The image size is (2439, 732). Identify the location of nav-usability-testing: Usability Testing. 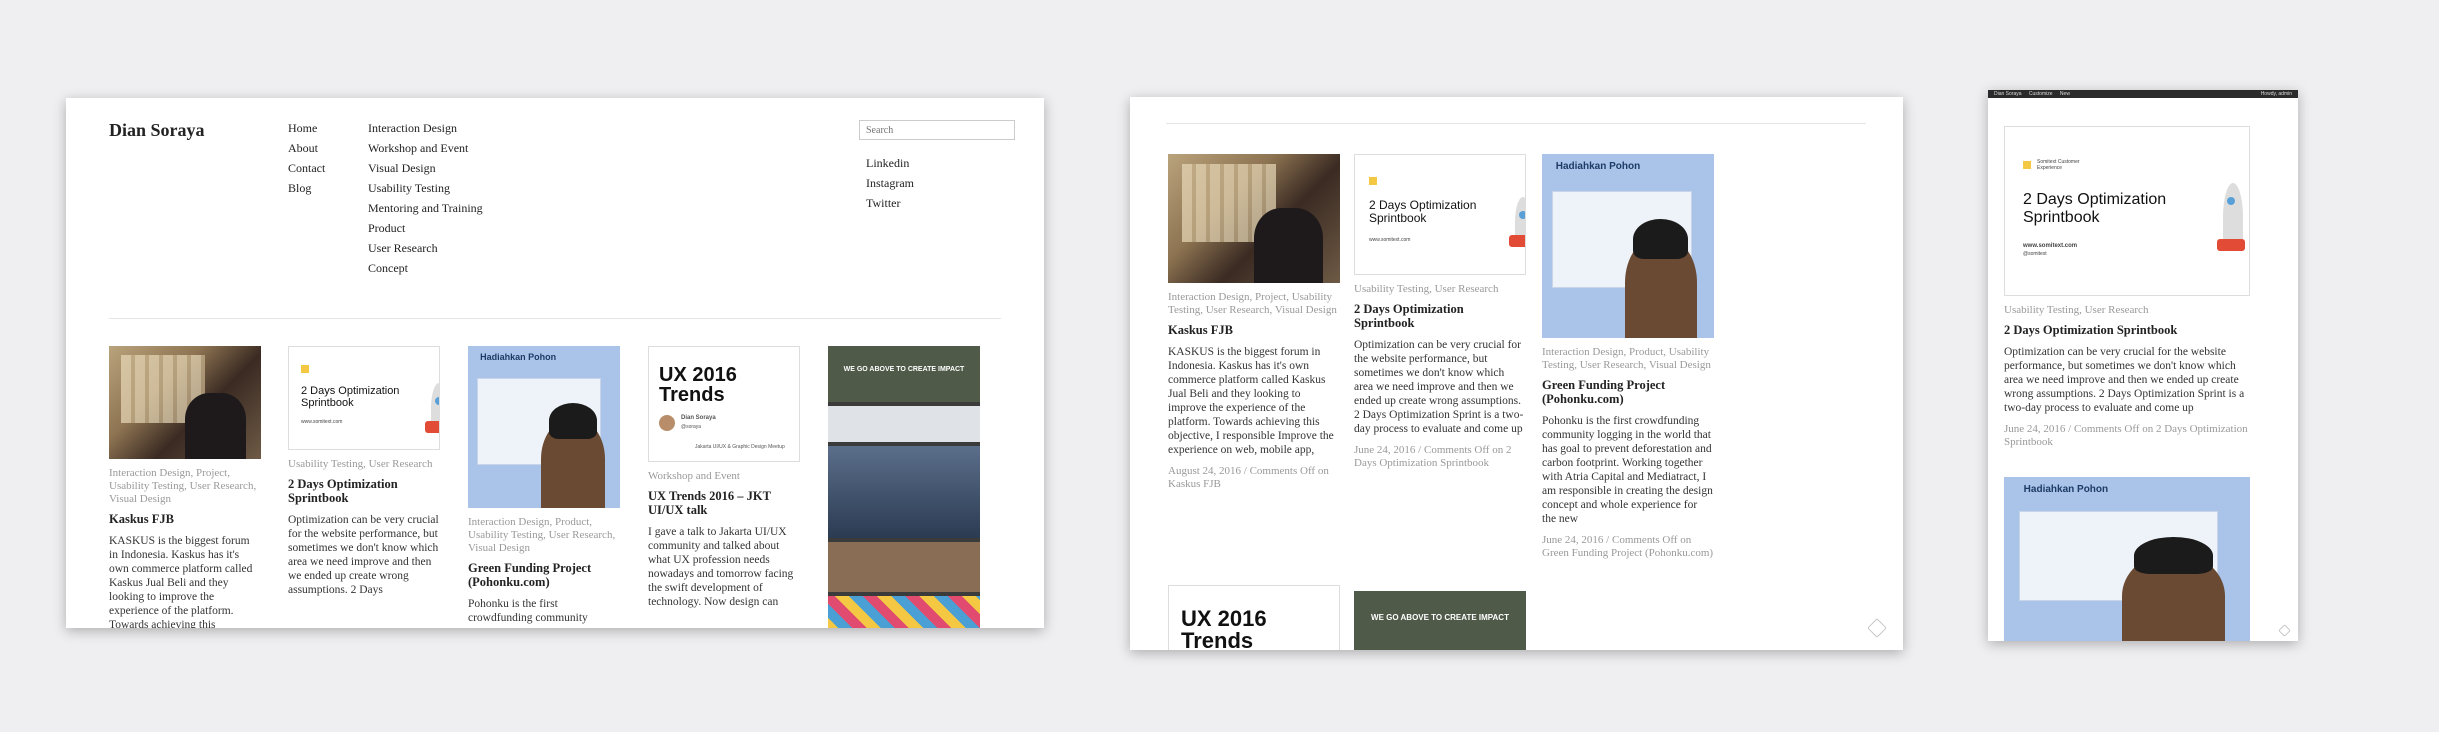
(425, 188).